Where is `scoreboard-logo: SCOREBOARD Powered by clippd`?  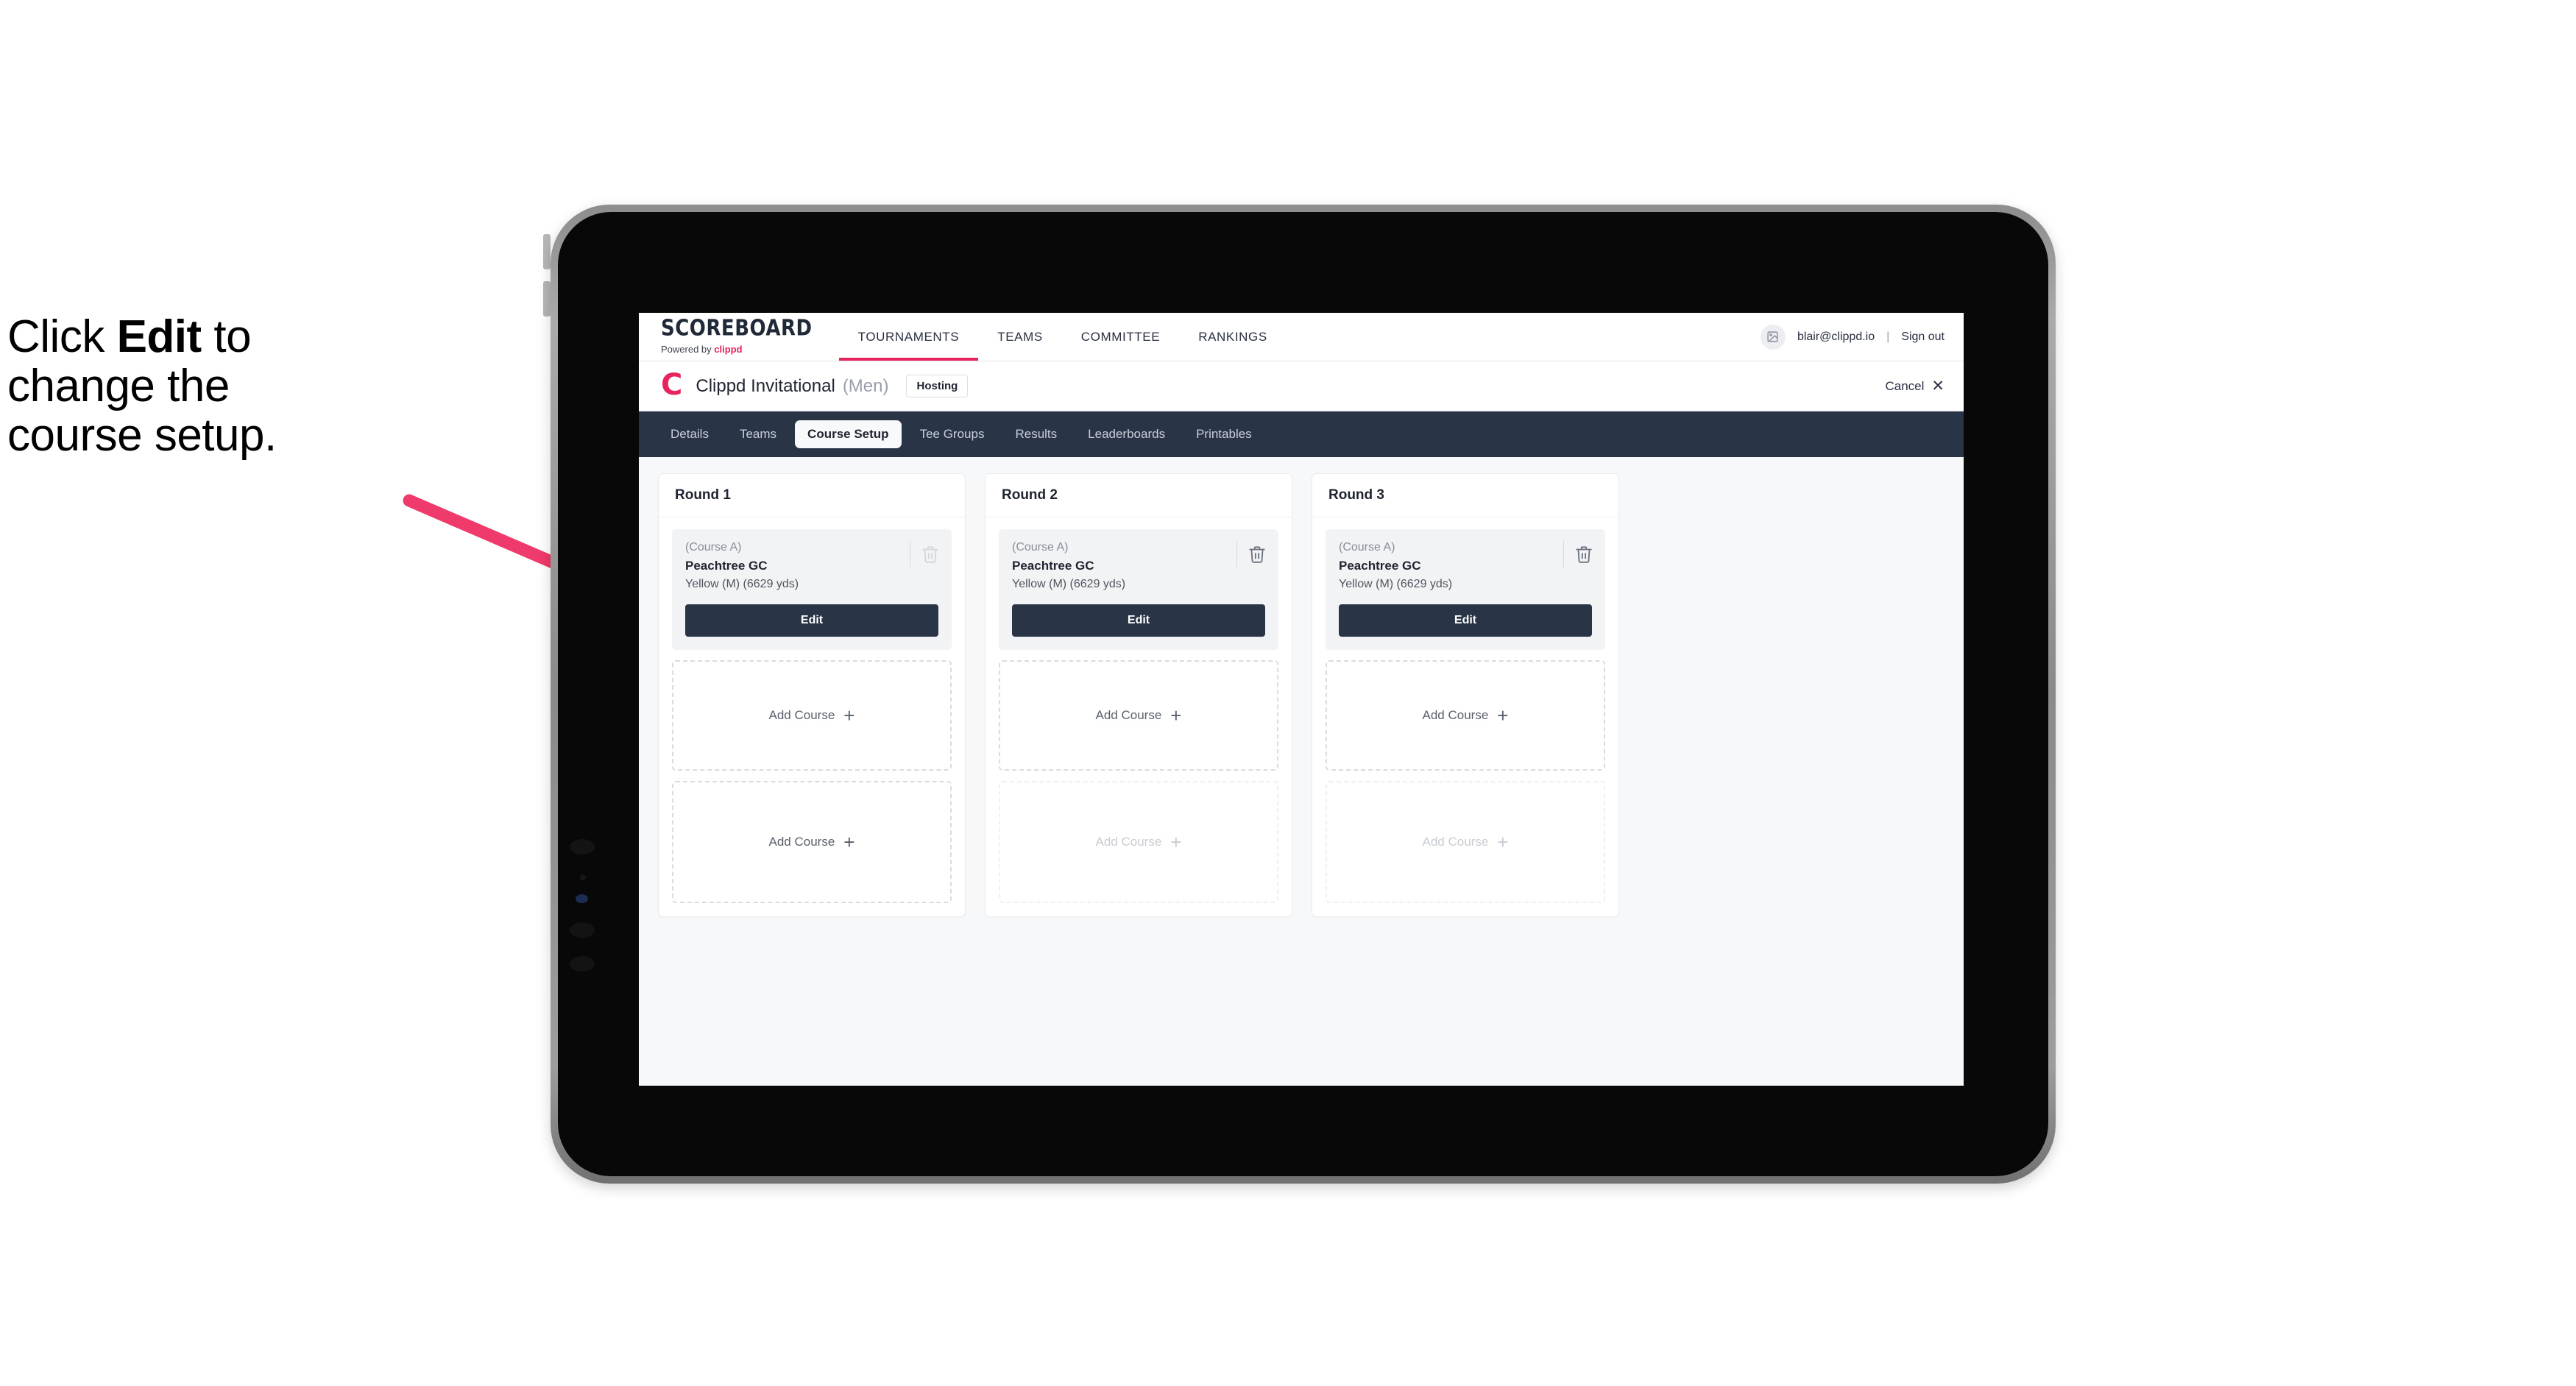 scoreboard-logo: SCOREBOARD Powered by clippd is located at coordinates (750, 337).